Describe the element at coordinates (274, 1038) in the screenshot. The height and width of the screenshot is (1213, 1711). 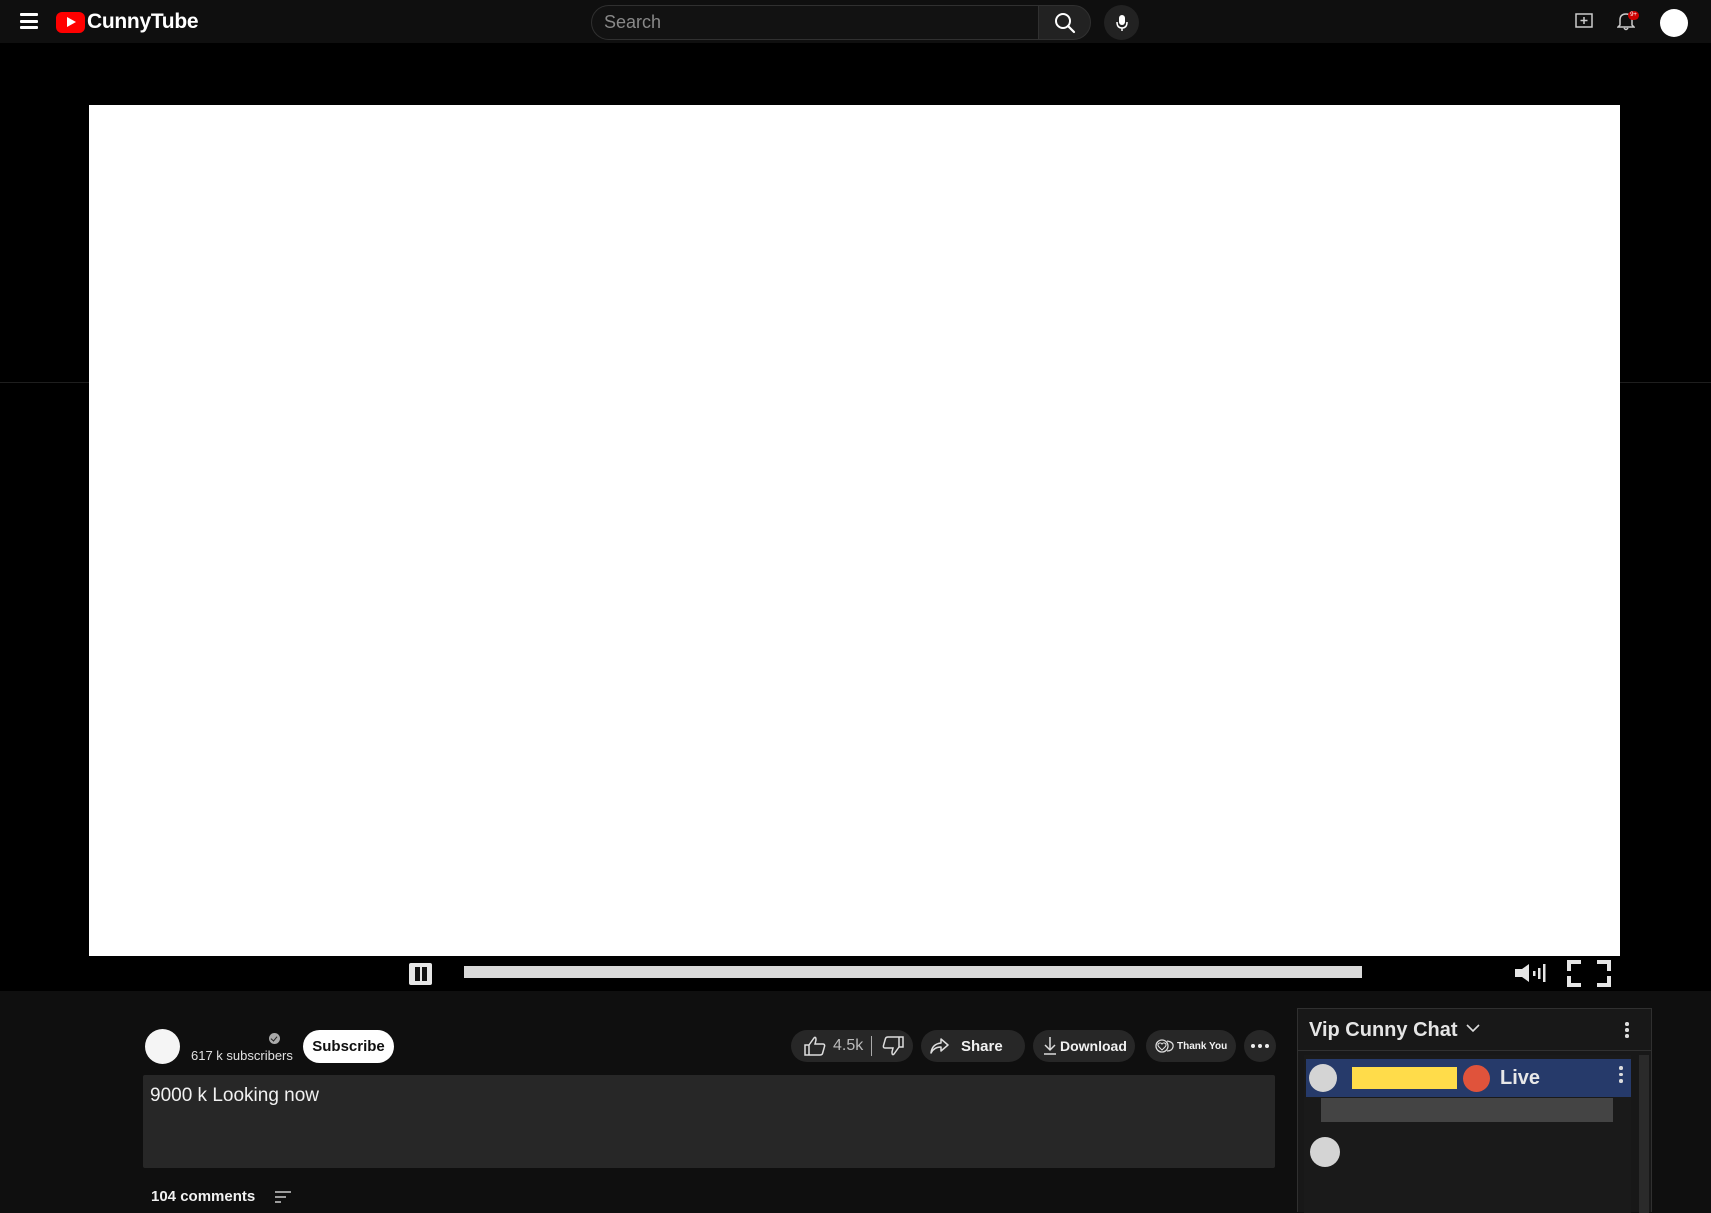
I see `verified-check-icon` at that location.